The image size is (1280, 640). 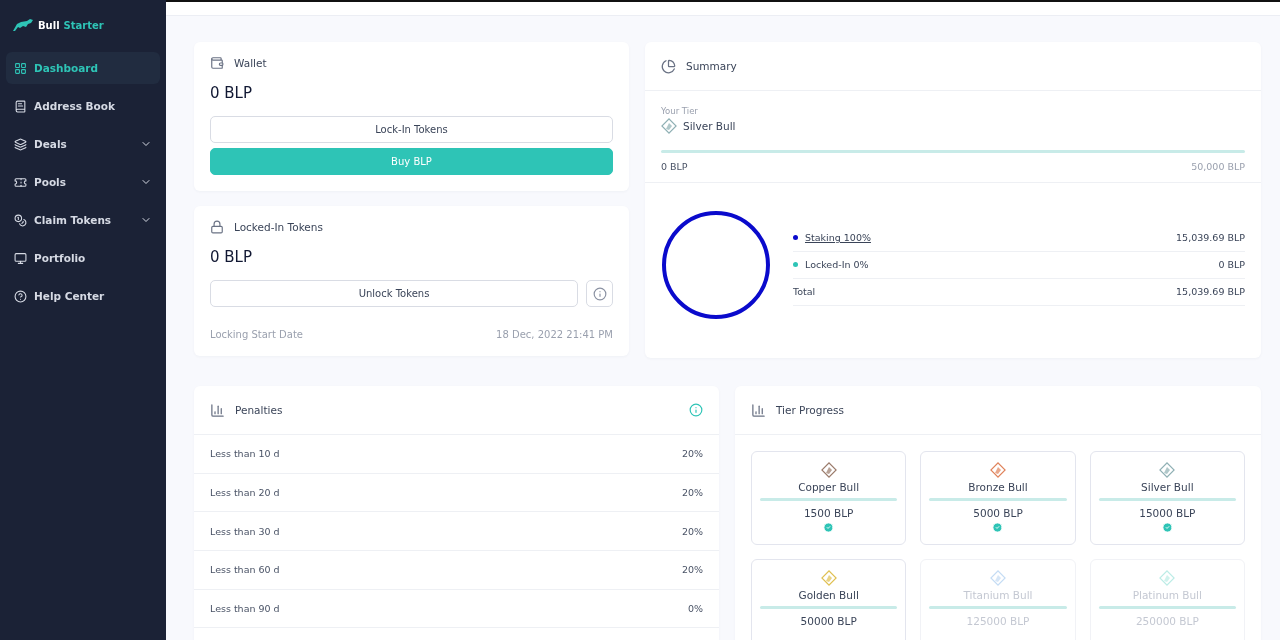 What do you see at coordinates (1231, 264) in the screenshot?
I see `legend-value: 0 BLP` at bounding box center [1231, 264].